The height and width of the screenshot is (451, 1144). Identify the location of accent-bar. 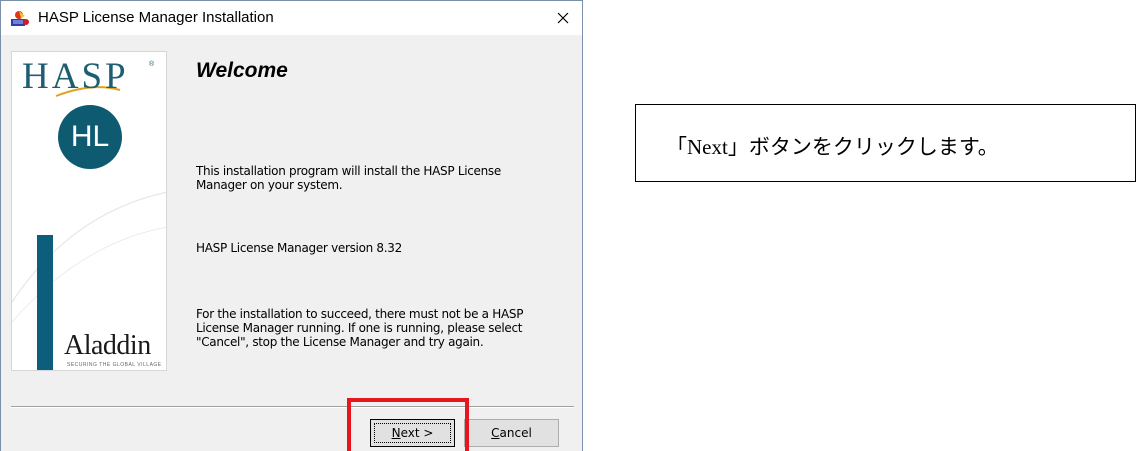
(45, 302).